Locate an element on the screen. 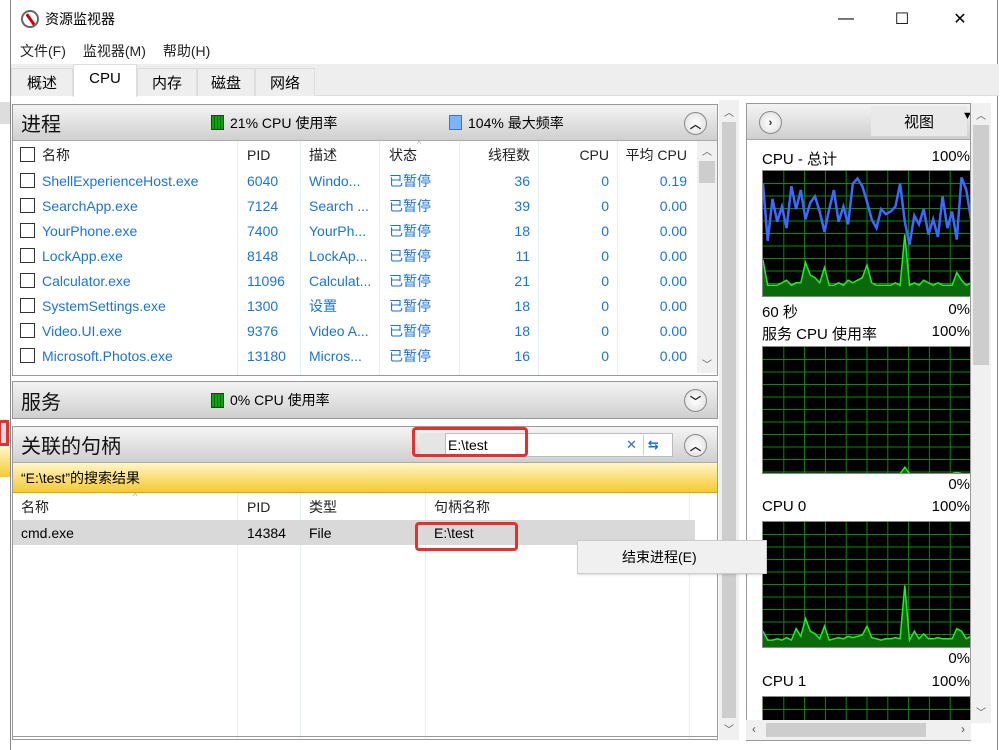 Image resolution: width=1000 pixels, height=750 pixels. col-threads: 线程数 is located at coordinates (509, 155).